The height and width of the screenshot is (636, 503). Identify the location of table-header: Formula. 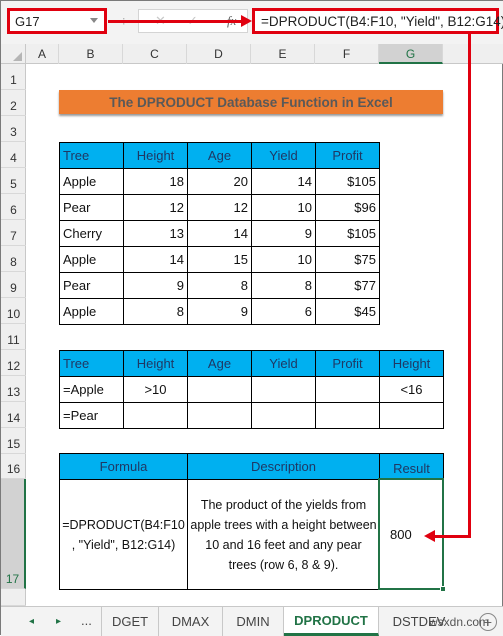
(123, 466).